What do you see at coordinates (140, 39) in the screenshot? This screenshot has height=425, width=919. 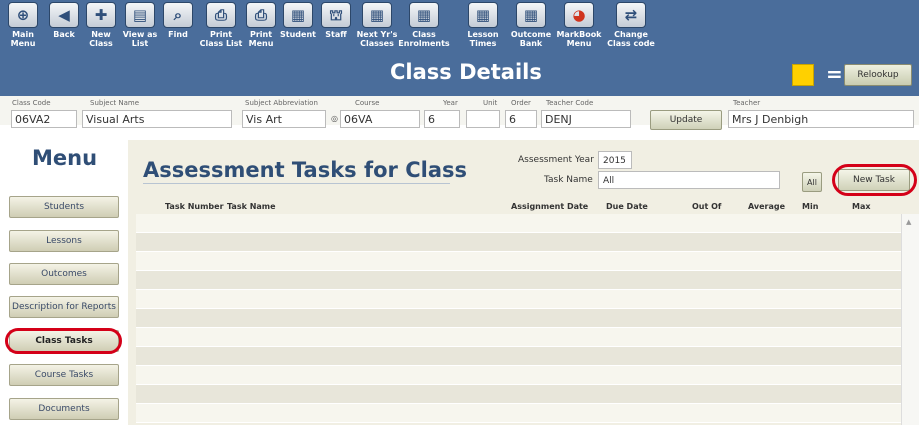 I see `view-as-list-label: View as List` at bounding box center [140, 39].